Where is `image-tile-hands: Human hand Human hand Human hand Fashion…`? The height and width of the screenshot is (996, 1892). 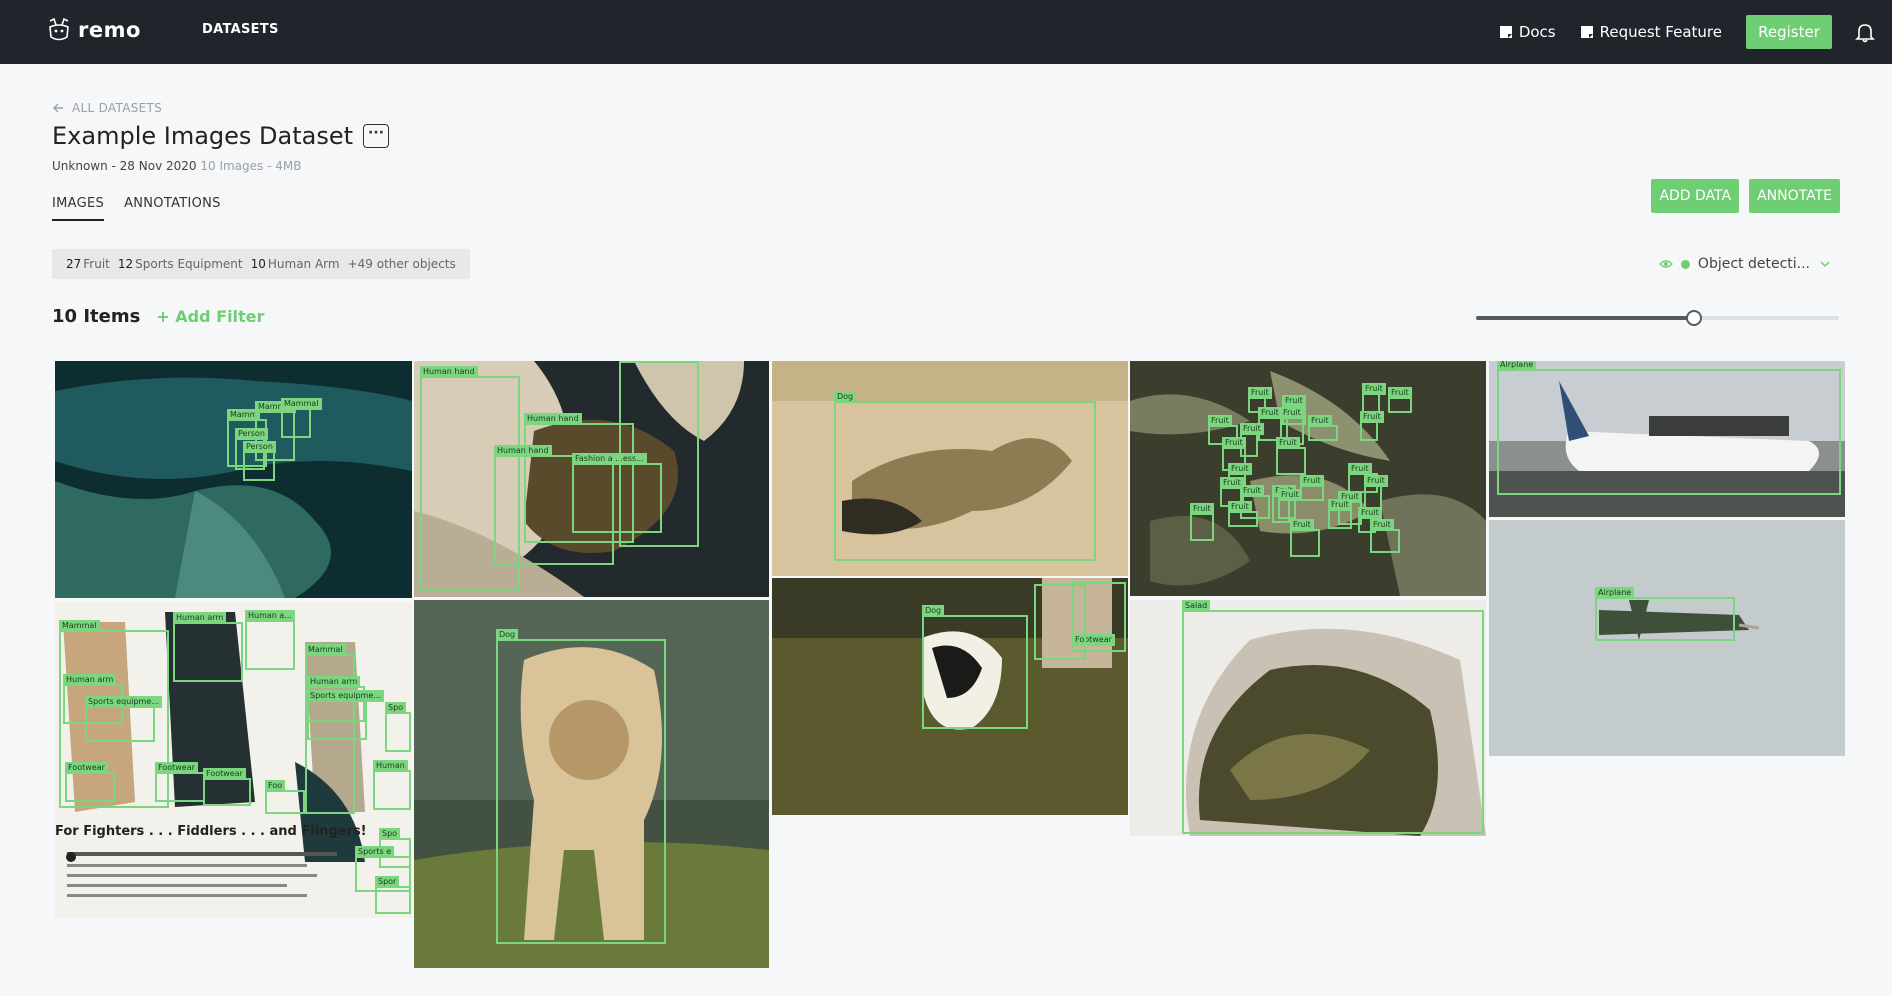 image-tile-hands: Human hand Human hand Human hand Fashion… is located at coordinates (591, 479).